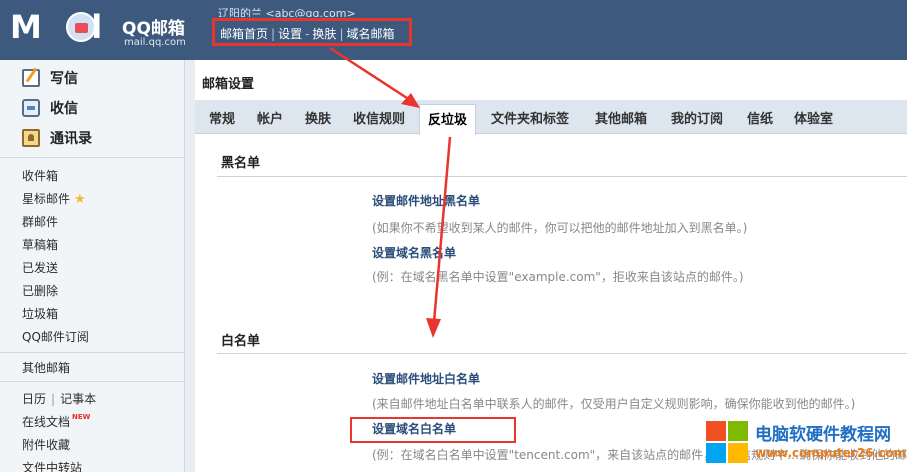  I want to click on online-docs-link: 在线文档 NEW, so click(56, 421).